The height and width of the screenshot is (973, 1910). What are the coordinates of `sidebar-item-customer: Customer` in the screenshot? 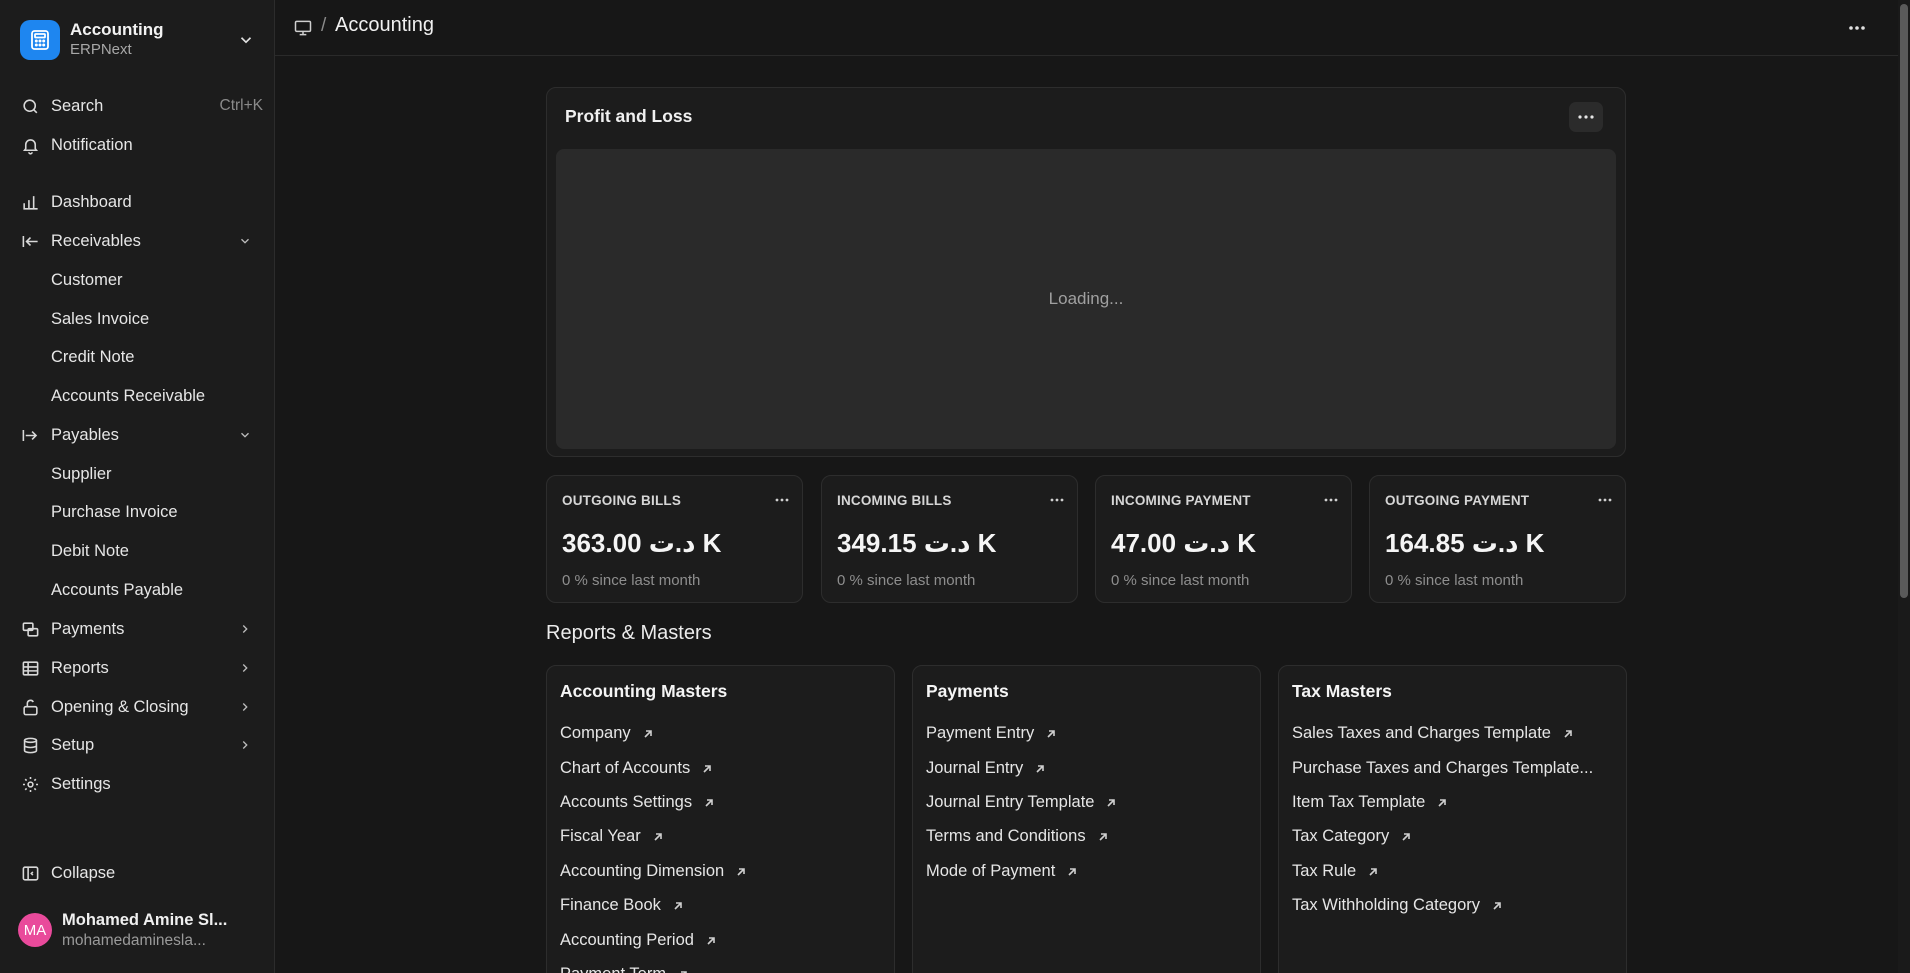 It's located at (137, 280).